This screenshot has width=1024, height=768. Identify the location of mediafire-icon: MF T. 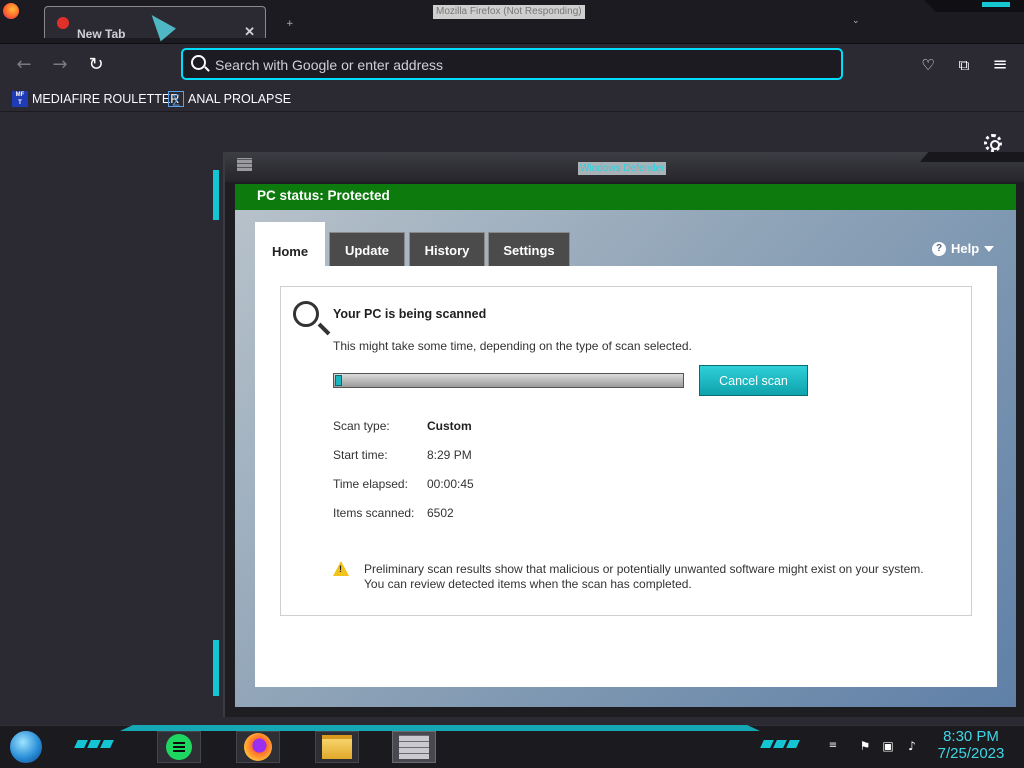
(20, 99).